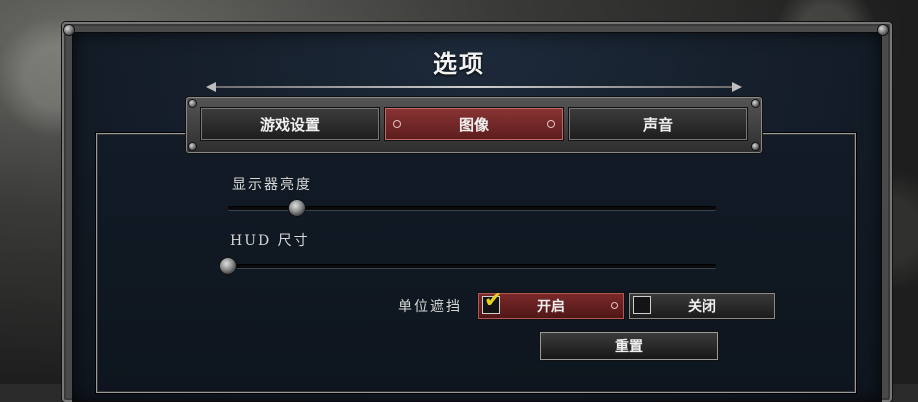  I want to click on tab-label: 游戏设置, so click(289, 124).